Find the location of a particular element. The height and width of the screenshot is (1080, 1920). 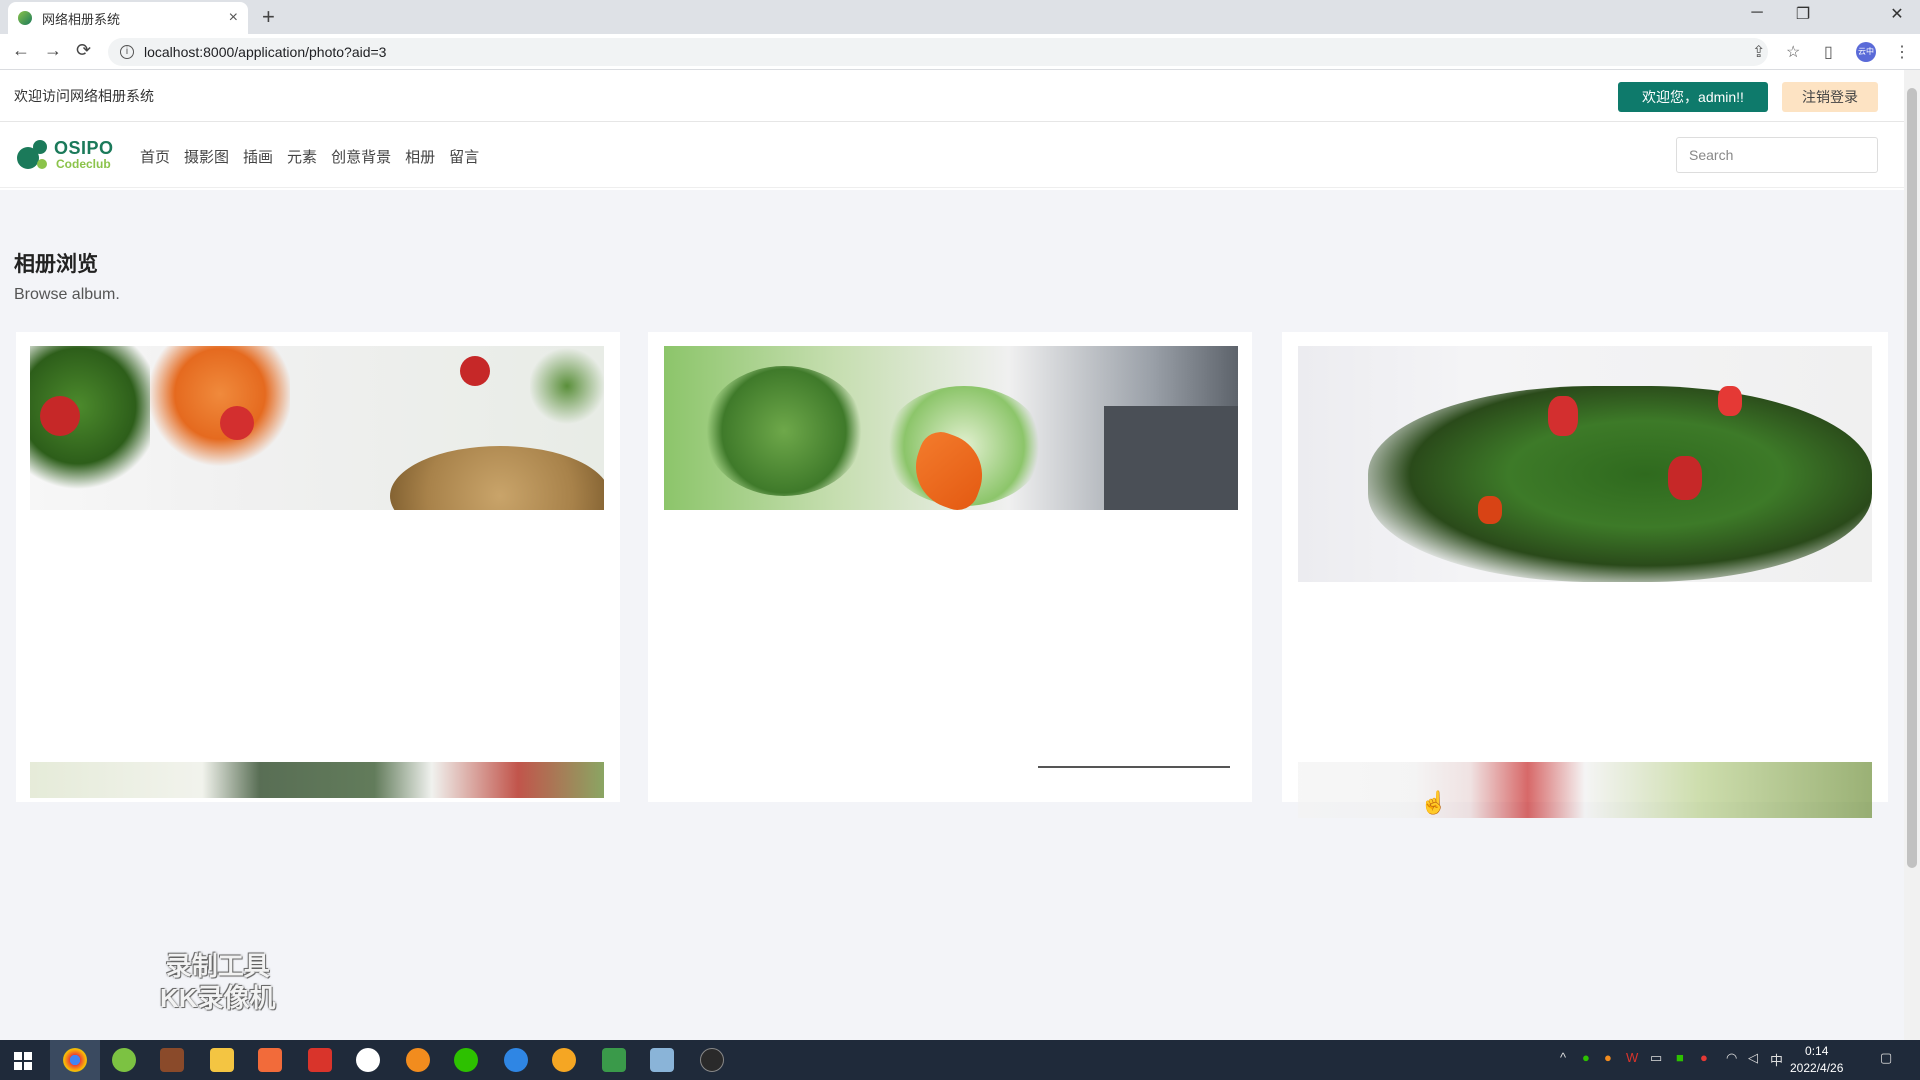

taskbar: ^ ● ● W ▭ ■ ● ◠ ◁ 中 0:14 2022/4/26 ▢ is located at coordinates (960, 1060).